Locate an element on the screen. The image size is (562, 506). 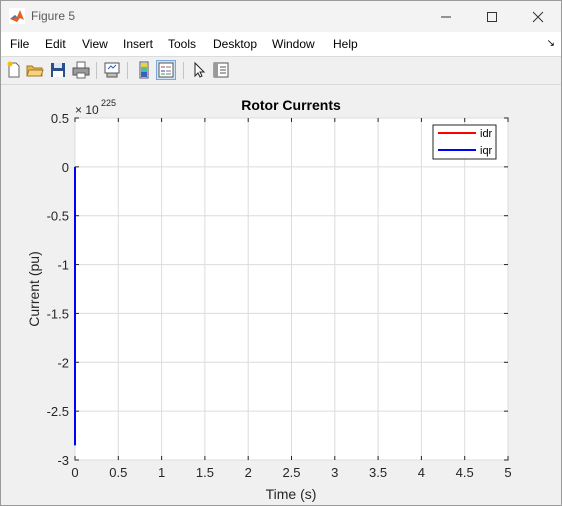
edit-plot-pointer-icon is located at coordinates (200, 69).